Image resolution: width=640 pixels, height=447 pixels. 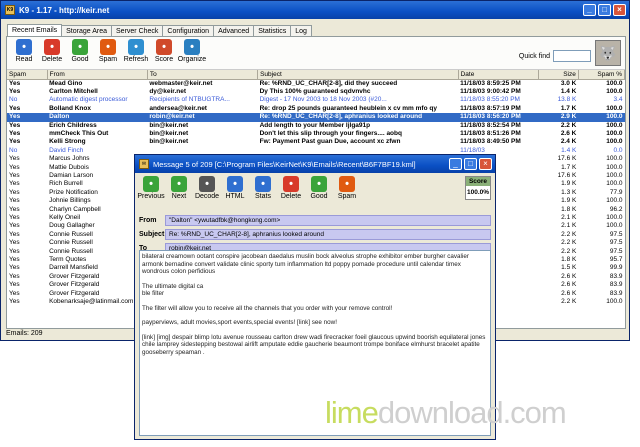 I want to click on message-next-button: • Next, so click(x=179, y=188).